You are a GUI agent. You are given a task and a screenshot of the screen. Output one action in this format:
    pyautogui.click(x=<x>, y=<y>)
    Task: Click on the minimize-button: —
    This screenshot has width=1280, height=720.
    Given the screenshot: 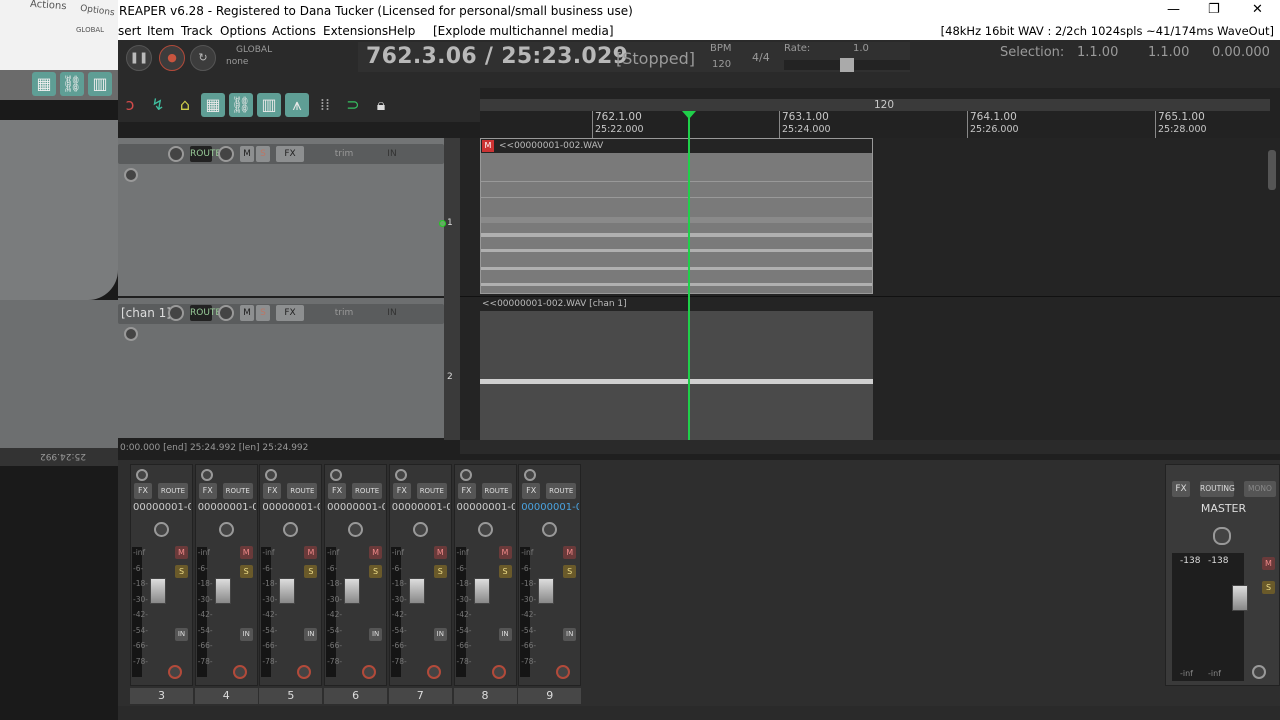 What is the action you would take?
    pyautogui.click(x=1173, y=9)
    